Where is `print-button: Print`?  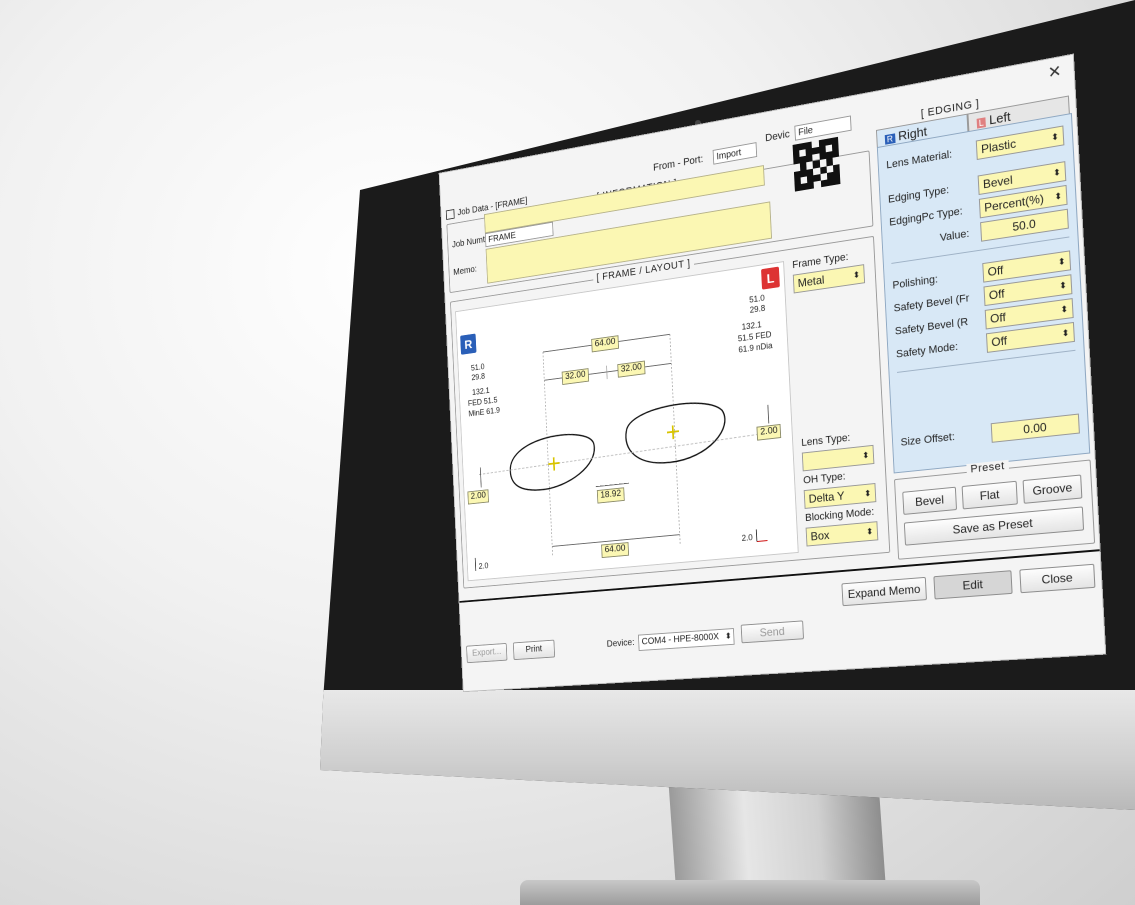
print-button: Print is located at coordinates (534, 650).